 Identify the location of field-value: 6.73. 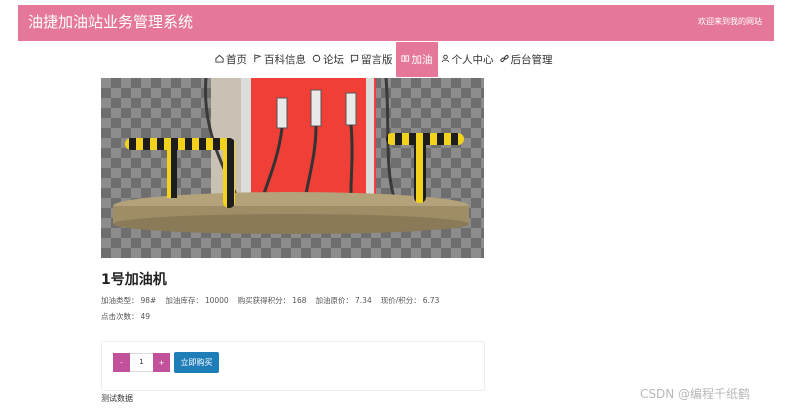
(431, 300).